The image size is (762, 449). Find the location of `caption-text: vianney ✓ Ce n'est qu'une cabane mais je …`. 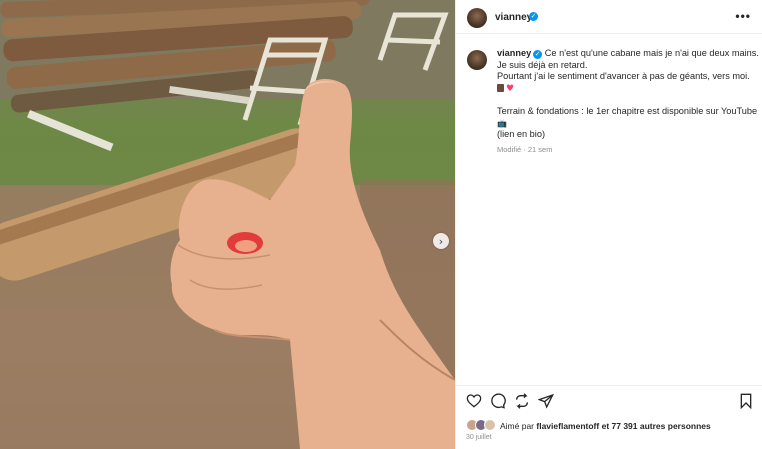

caption-text: vianney ✓ Ce n'est qu'une cabane mais je … is located at coordinates (628, 101).